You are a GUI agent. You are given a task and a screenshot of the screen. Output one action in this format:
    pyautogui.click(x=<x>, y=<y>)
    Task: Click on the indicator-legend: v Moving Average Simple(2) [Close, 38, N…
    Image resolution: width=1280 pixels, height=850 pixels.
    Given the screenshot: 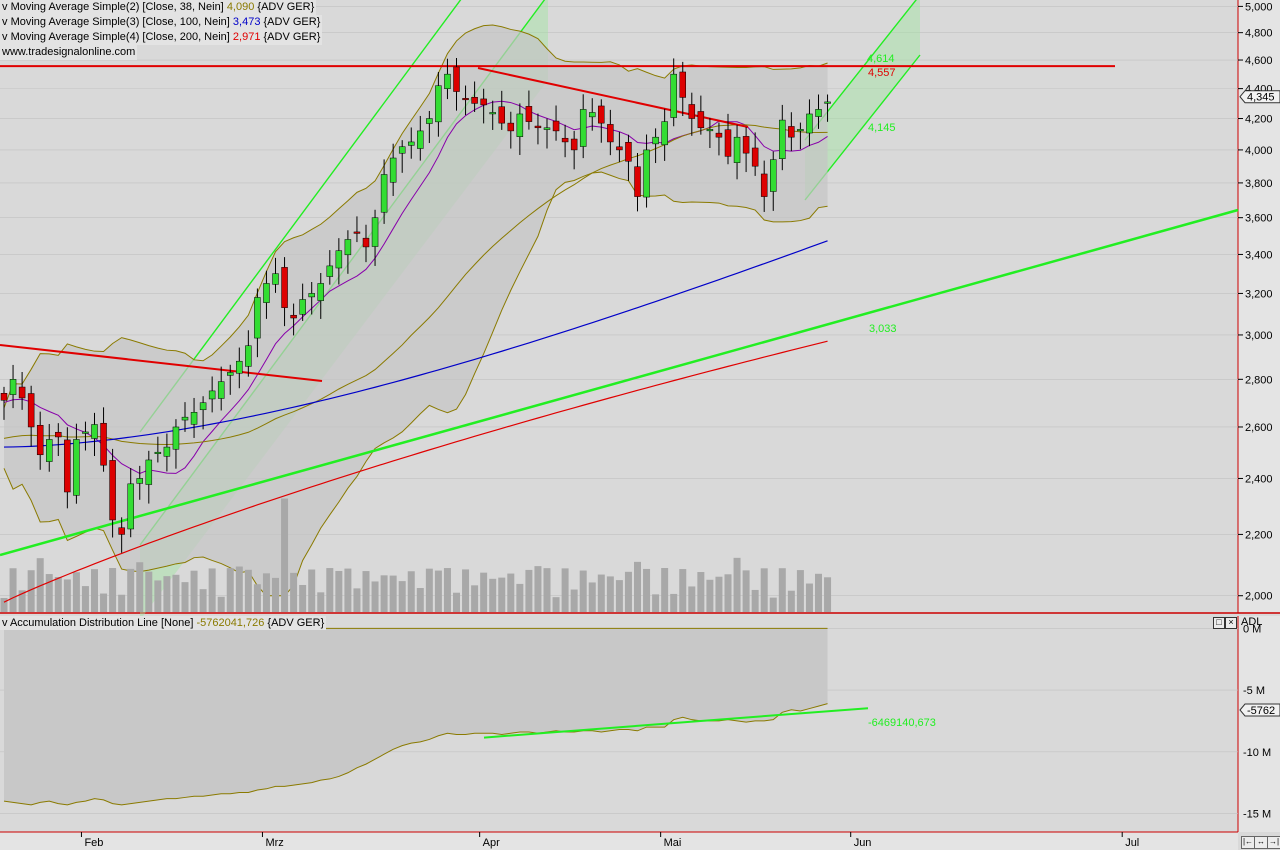 What is the action you would take?
    pyautogui.click(x=161, y=30)
    